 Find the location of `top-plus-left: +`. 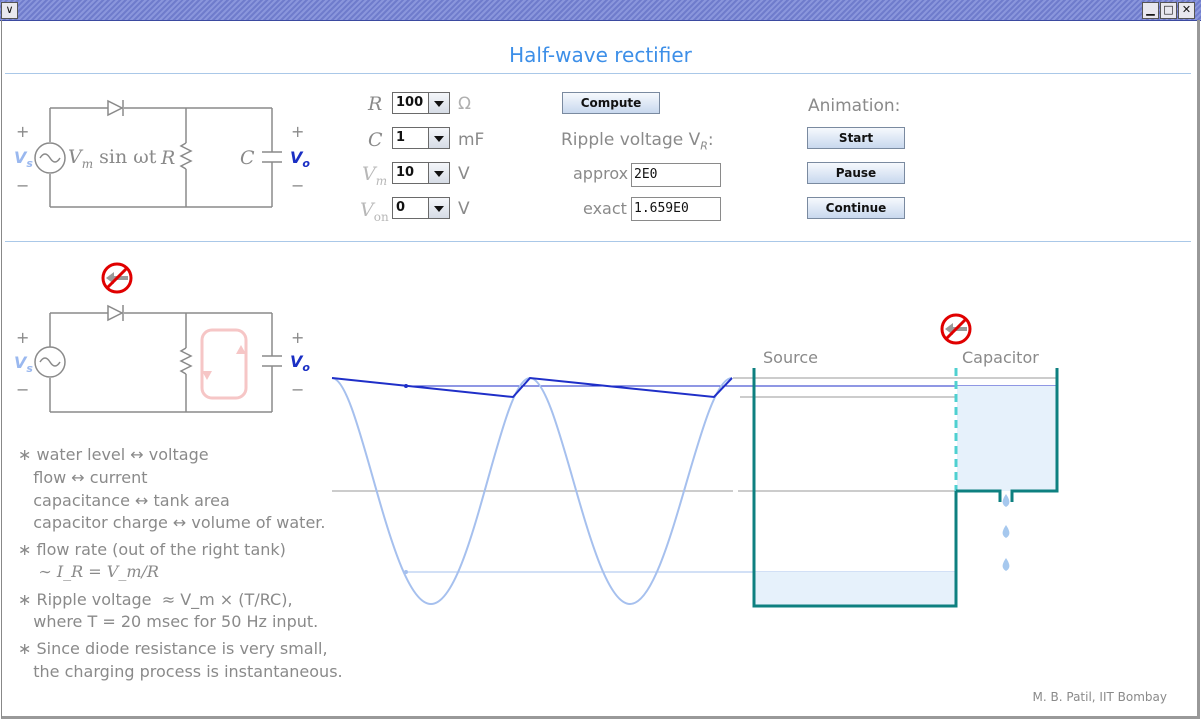

top-plus-left: + is located at coordinates (23, 131).